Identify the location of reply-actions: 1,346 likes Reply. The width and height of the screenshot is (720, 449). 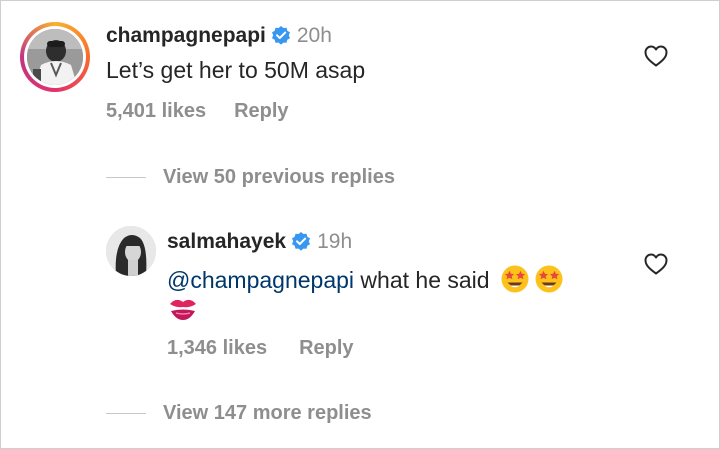
(260, 348).